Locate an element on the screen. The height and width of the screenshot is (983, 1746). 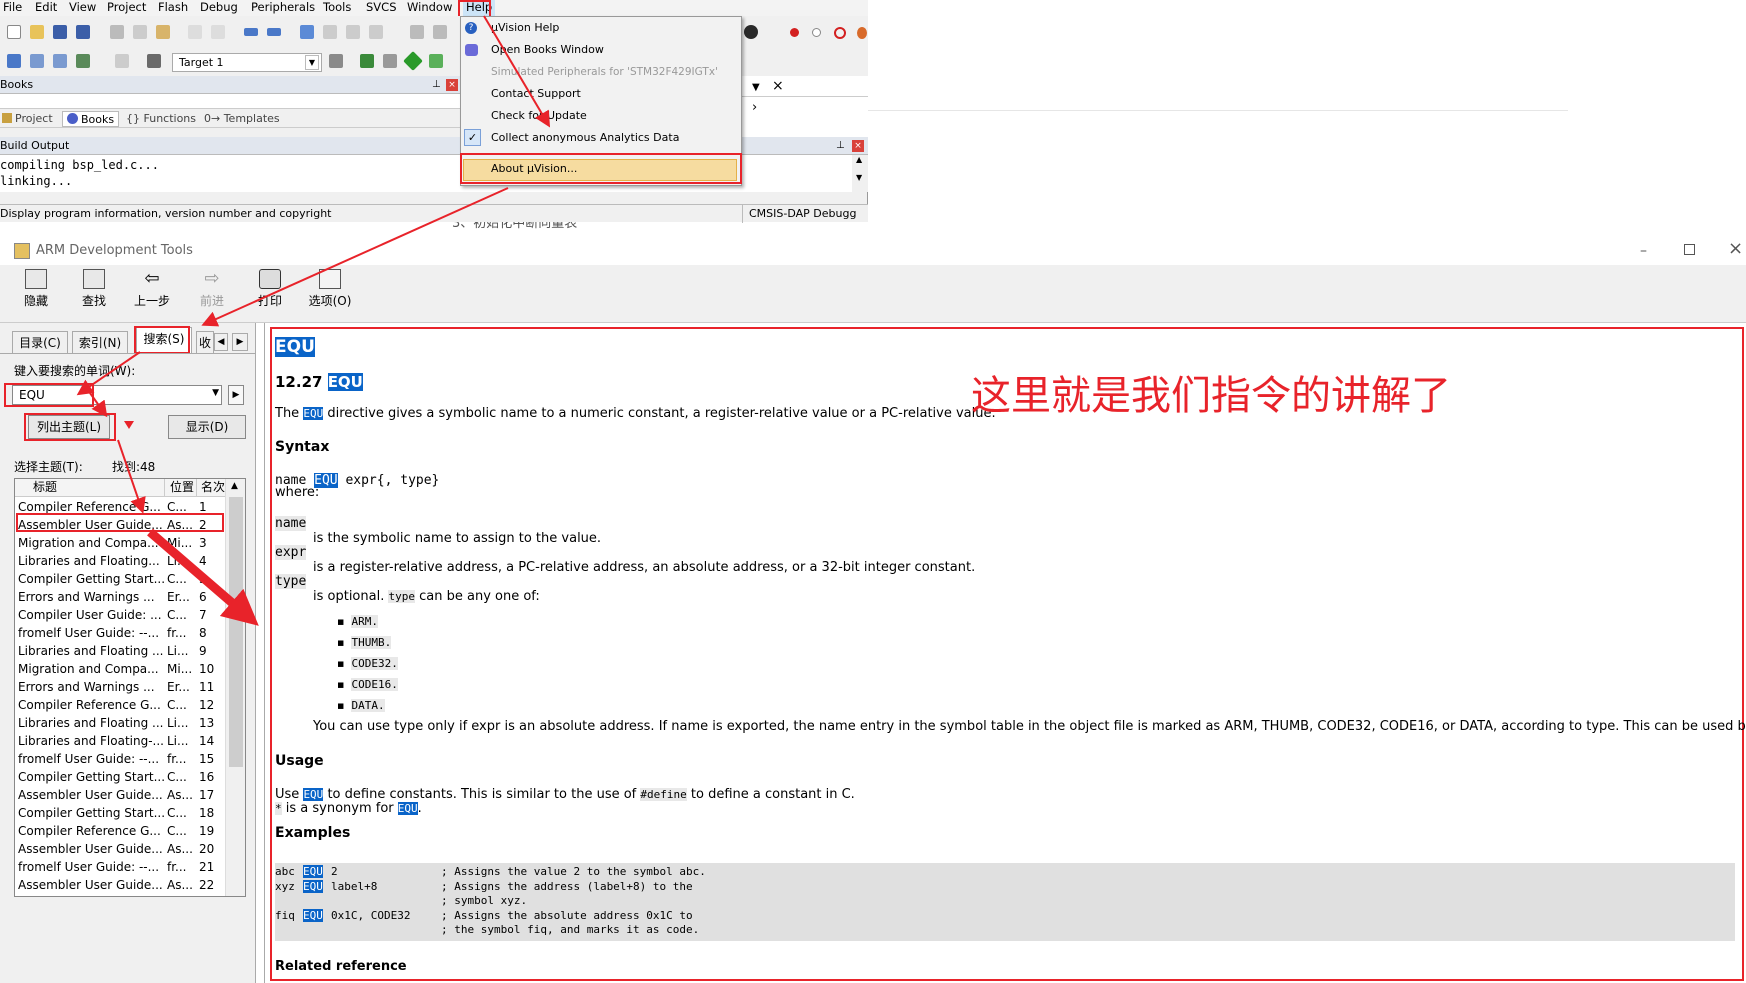
arrow-input-to-list is located at coordinates (98, 405).